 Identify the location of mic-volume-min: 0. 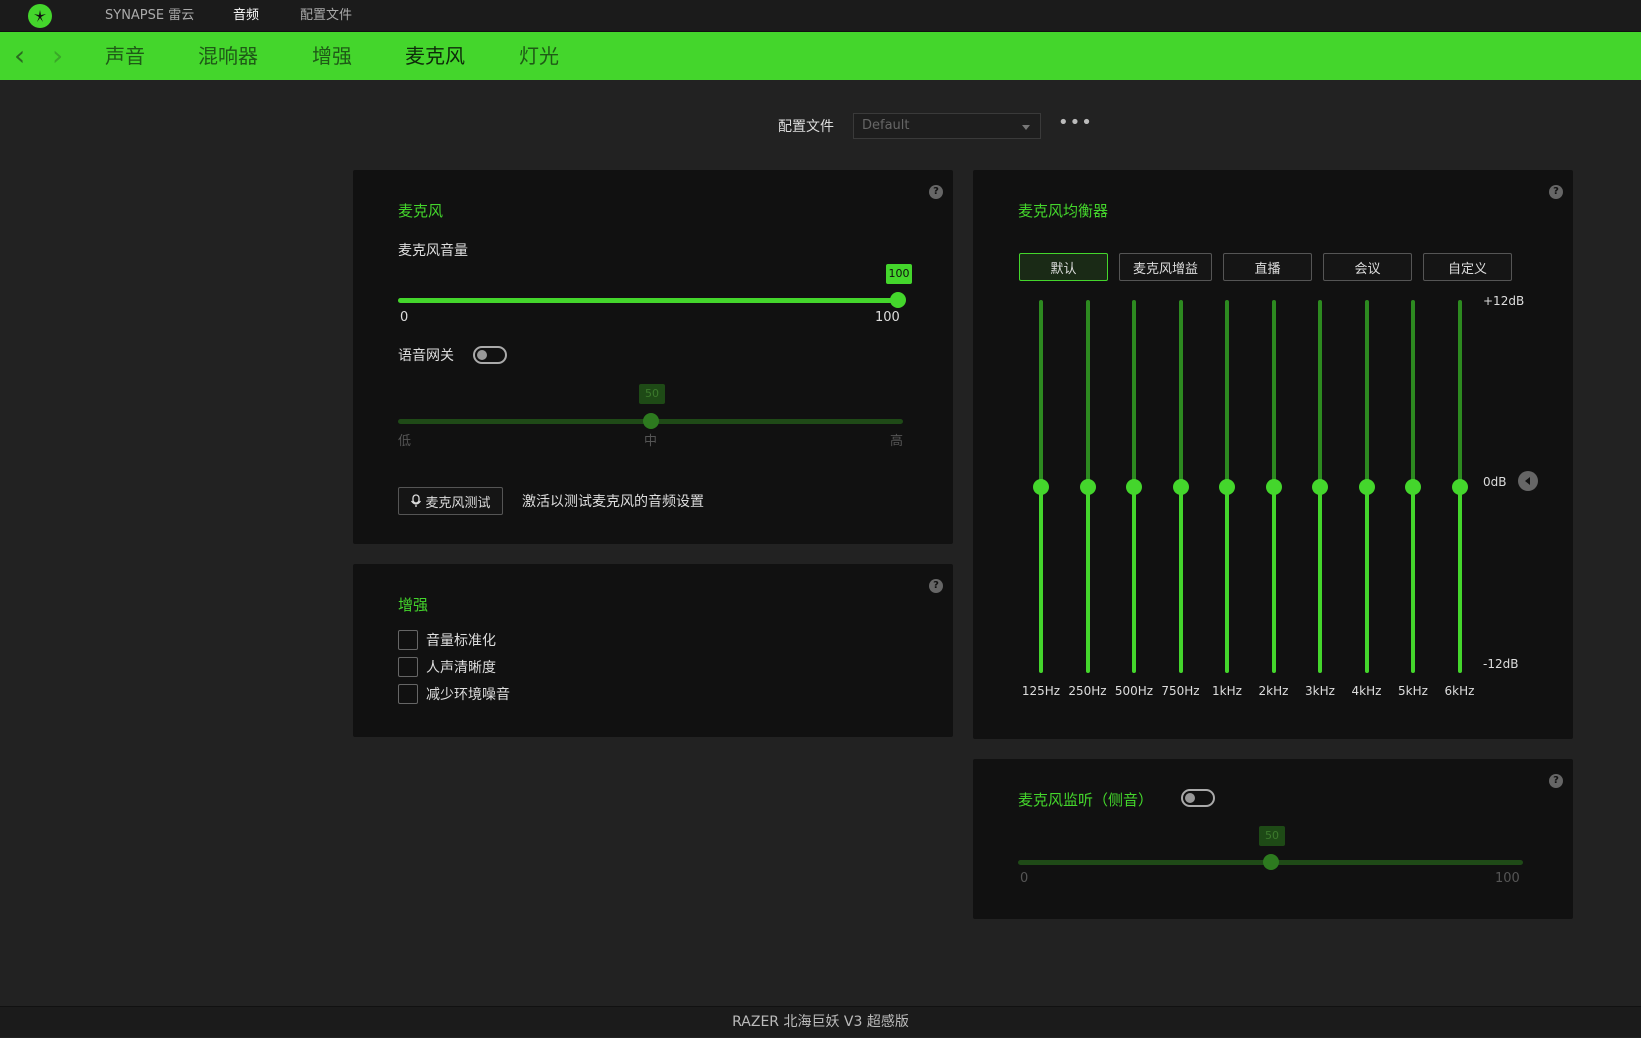
(404, 317).